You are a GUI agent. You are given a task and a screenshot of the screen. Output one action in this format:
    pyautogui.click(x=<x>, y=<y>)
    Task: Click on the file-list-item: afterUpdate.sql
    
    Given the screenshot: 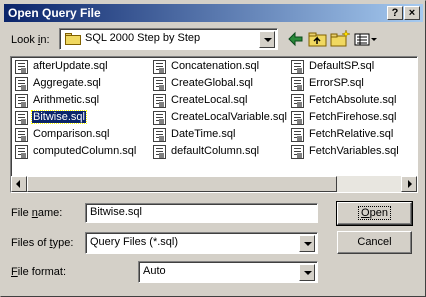 What is the action you would take?
    pyautogui.click(x=80, y=67)
    